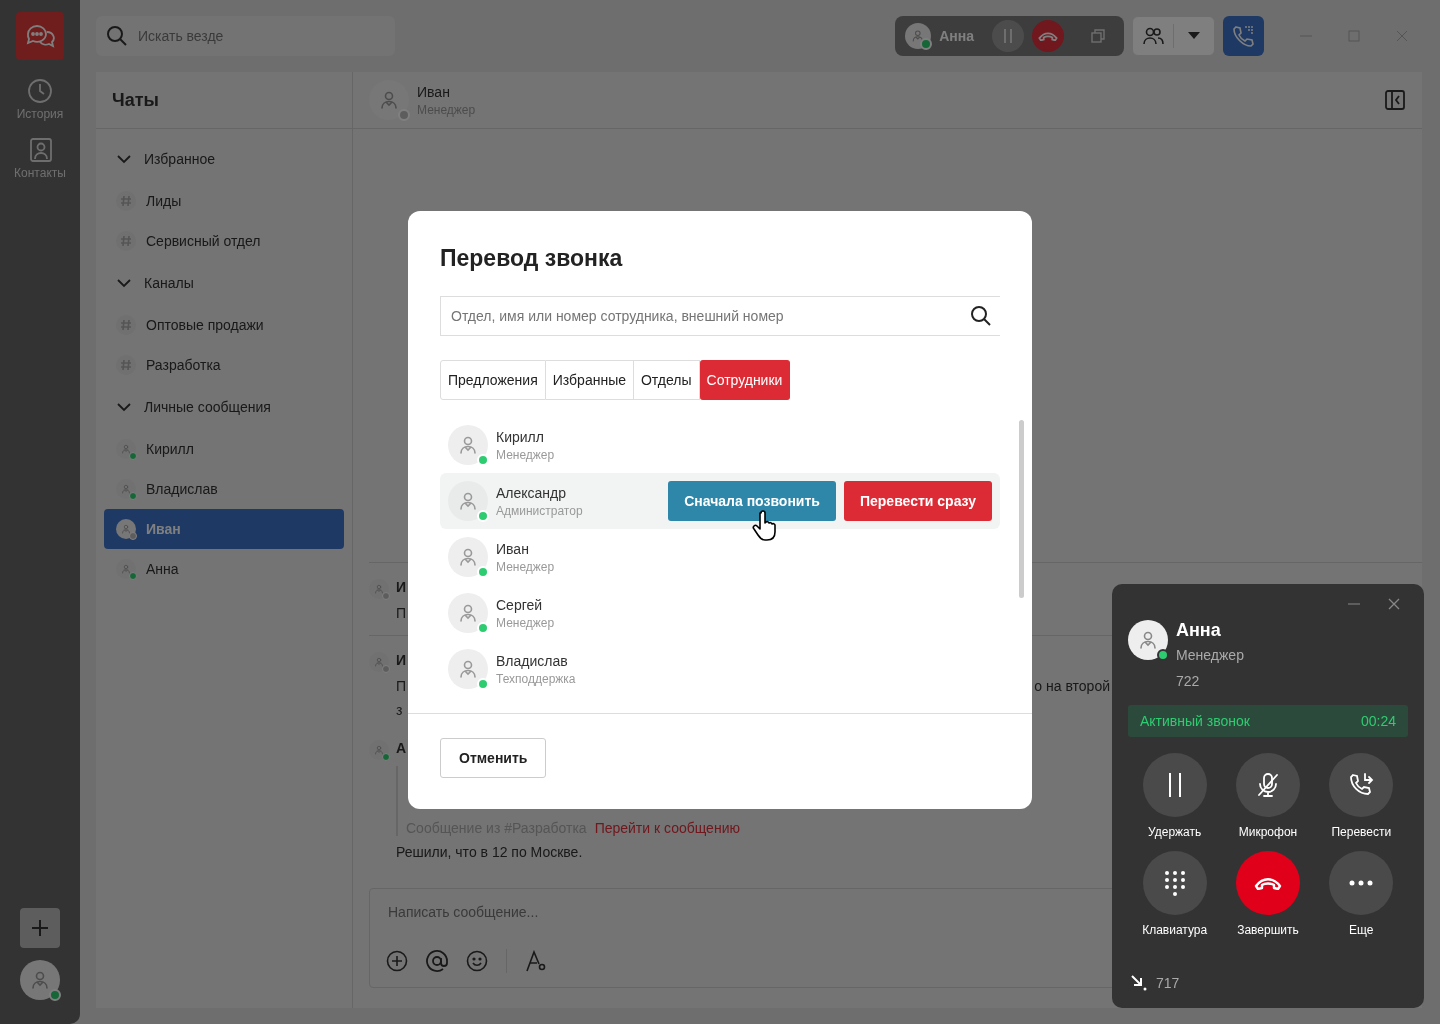 This screenshot has height=1024, width=1440. What do you see at coordinates (260, 36) in the screenshot?
I see `search-field: Искать везде` at bounding box center [260, 36].